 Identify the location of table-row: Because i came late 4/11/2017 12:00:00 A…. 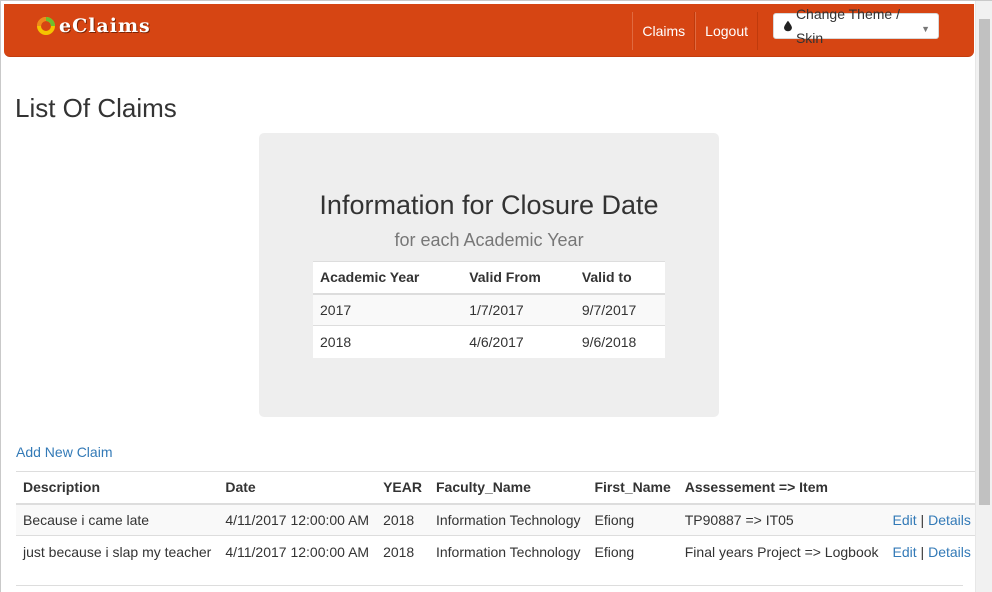
(501, 519).